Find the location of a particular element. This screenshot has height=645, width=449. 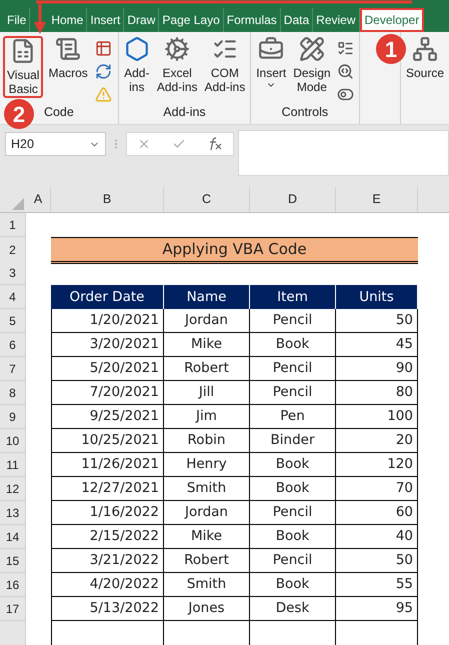

list-icon is located at coordinates (345, 48).